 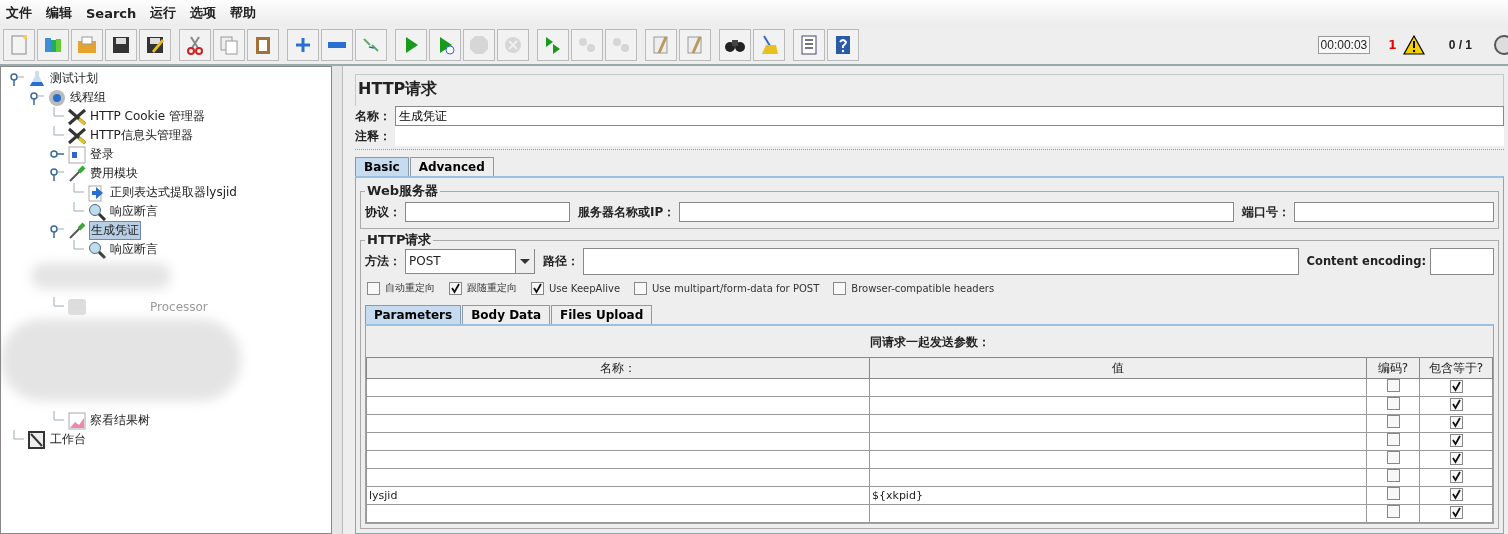 What do you see at coordinates (1456, 368) in the screenshot?
I see `column-header: 包含等于?` at bounding box center [1456, 368].